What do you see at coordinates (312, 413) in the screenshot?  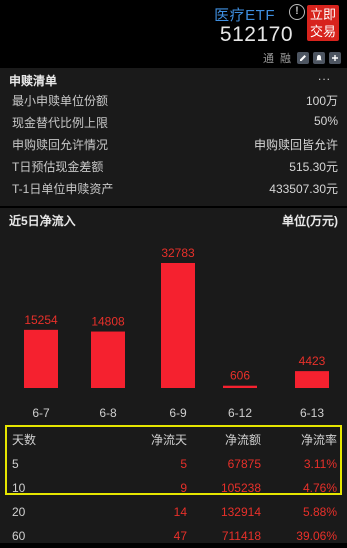 I see `x-tick-label: 6-13` at bounding box center [312, 413].